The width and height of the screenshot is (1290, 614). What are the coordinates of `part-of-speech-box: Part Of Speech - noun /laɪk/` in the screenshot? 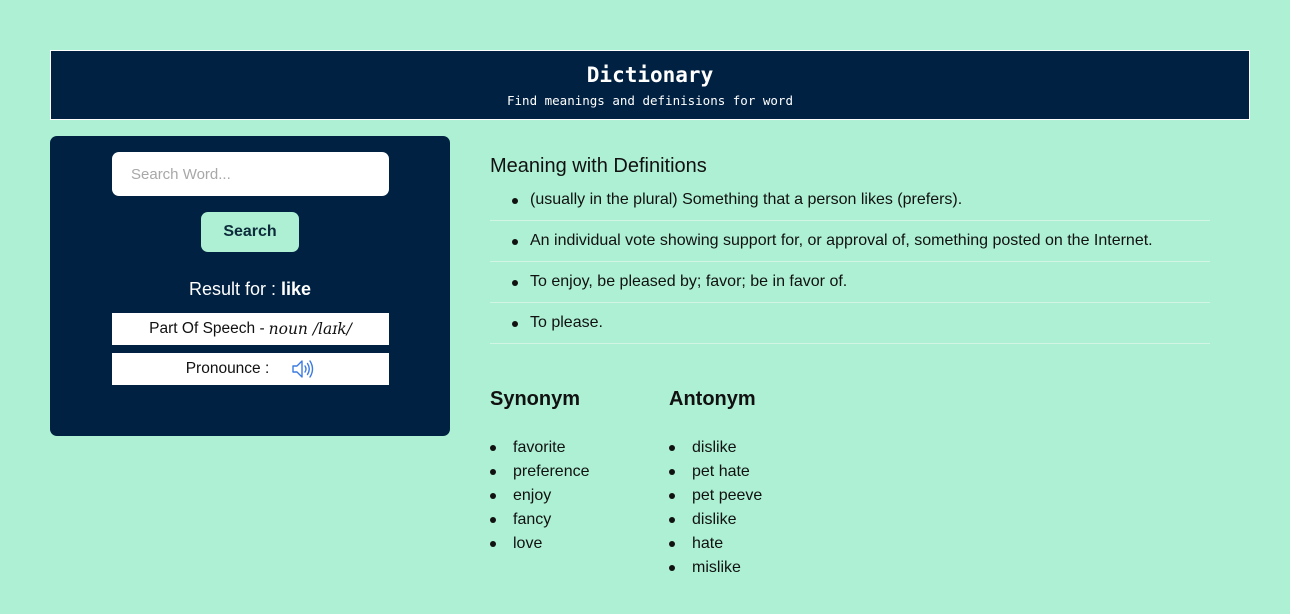 It's located at (250, 329).